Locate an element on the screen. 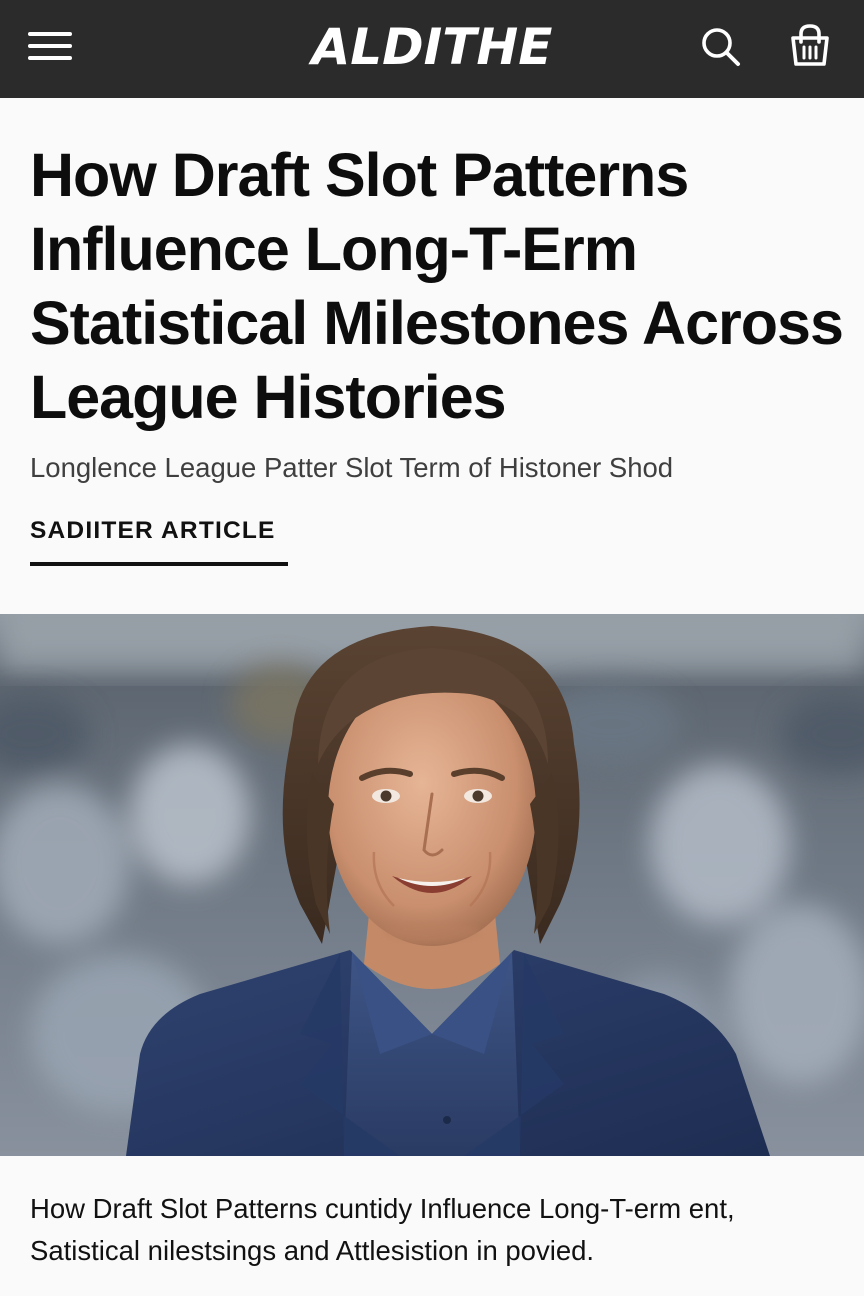 Image resolution: width=864 pixels, height=1296 pixels. article-tag-link: SADIITER ARTICLE is located at coordinates (159, 540).